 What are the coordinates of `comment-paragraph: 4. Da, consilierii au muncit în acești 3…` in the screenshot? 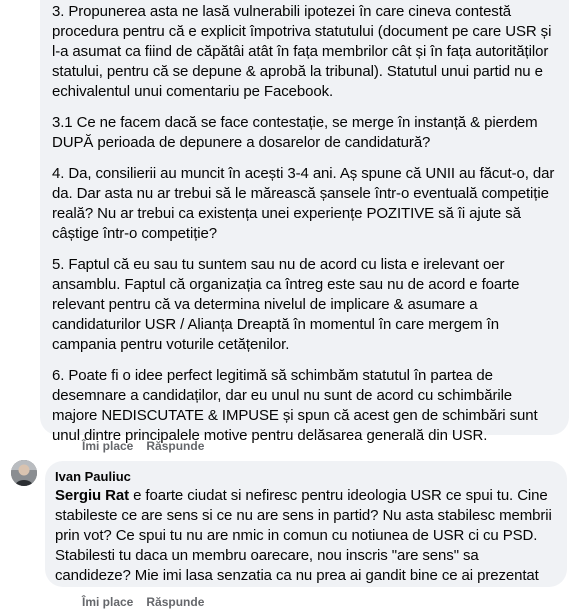 It's located at (303, 203).